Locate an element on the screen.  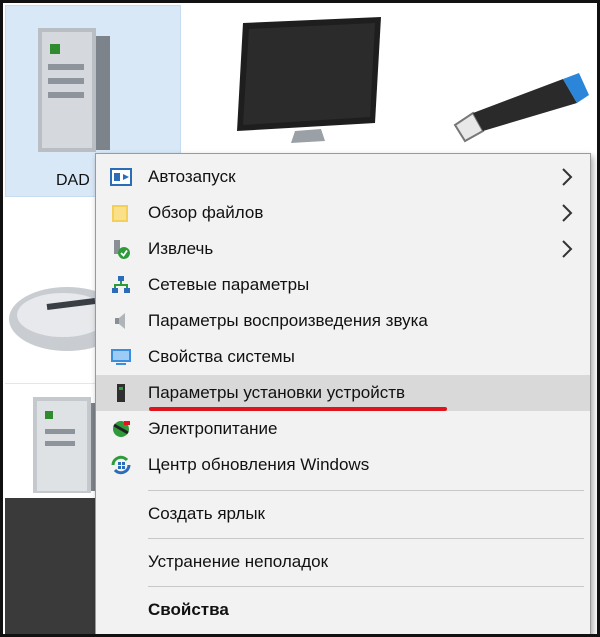
menu-item-label: Свойства is located at coordinates (188, 609).